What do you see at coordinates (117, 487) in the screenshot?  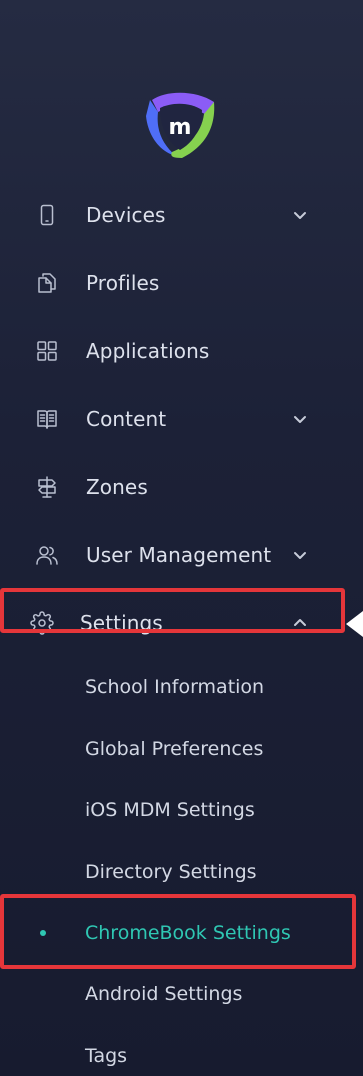 I see `nav-label-zones: Zones` at bounding box center [117, 487].